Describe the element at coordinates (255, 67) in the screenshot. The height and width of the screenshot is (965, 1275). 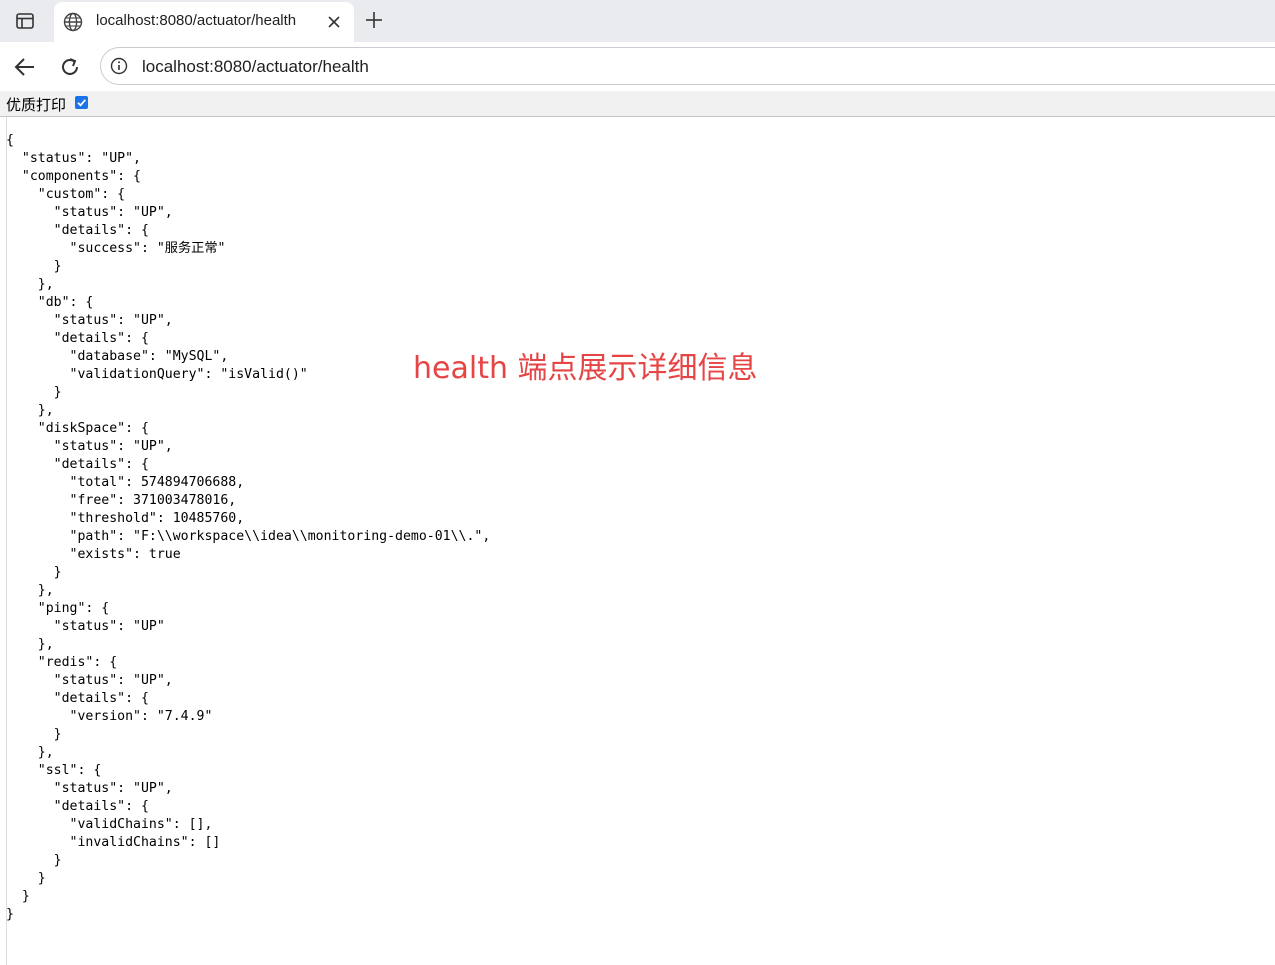
I see `address-url: localhost:8080/actuator/health` at that location.